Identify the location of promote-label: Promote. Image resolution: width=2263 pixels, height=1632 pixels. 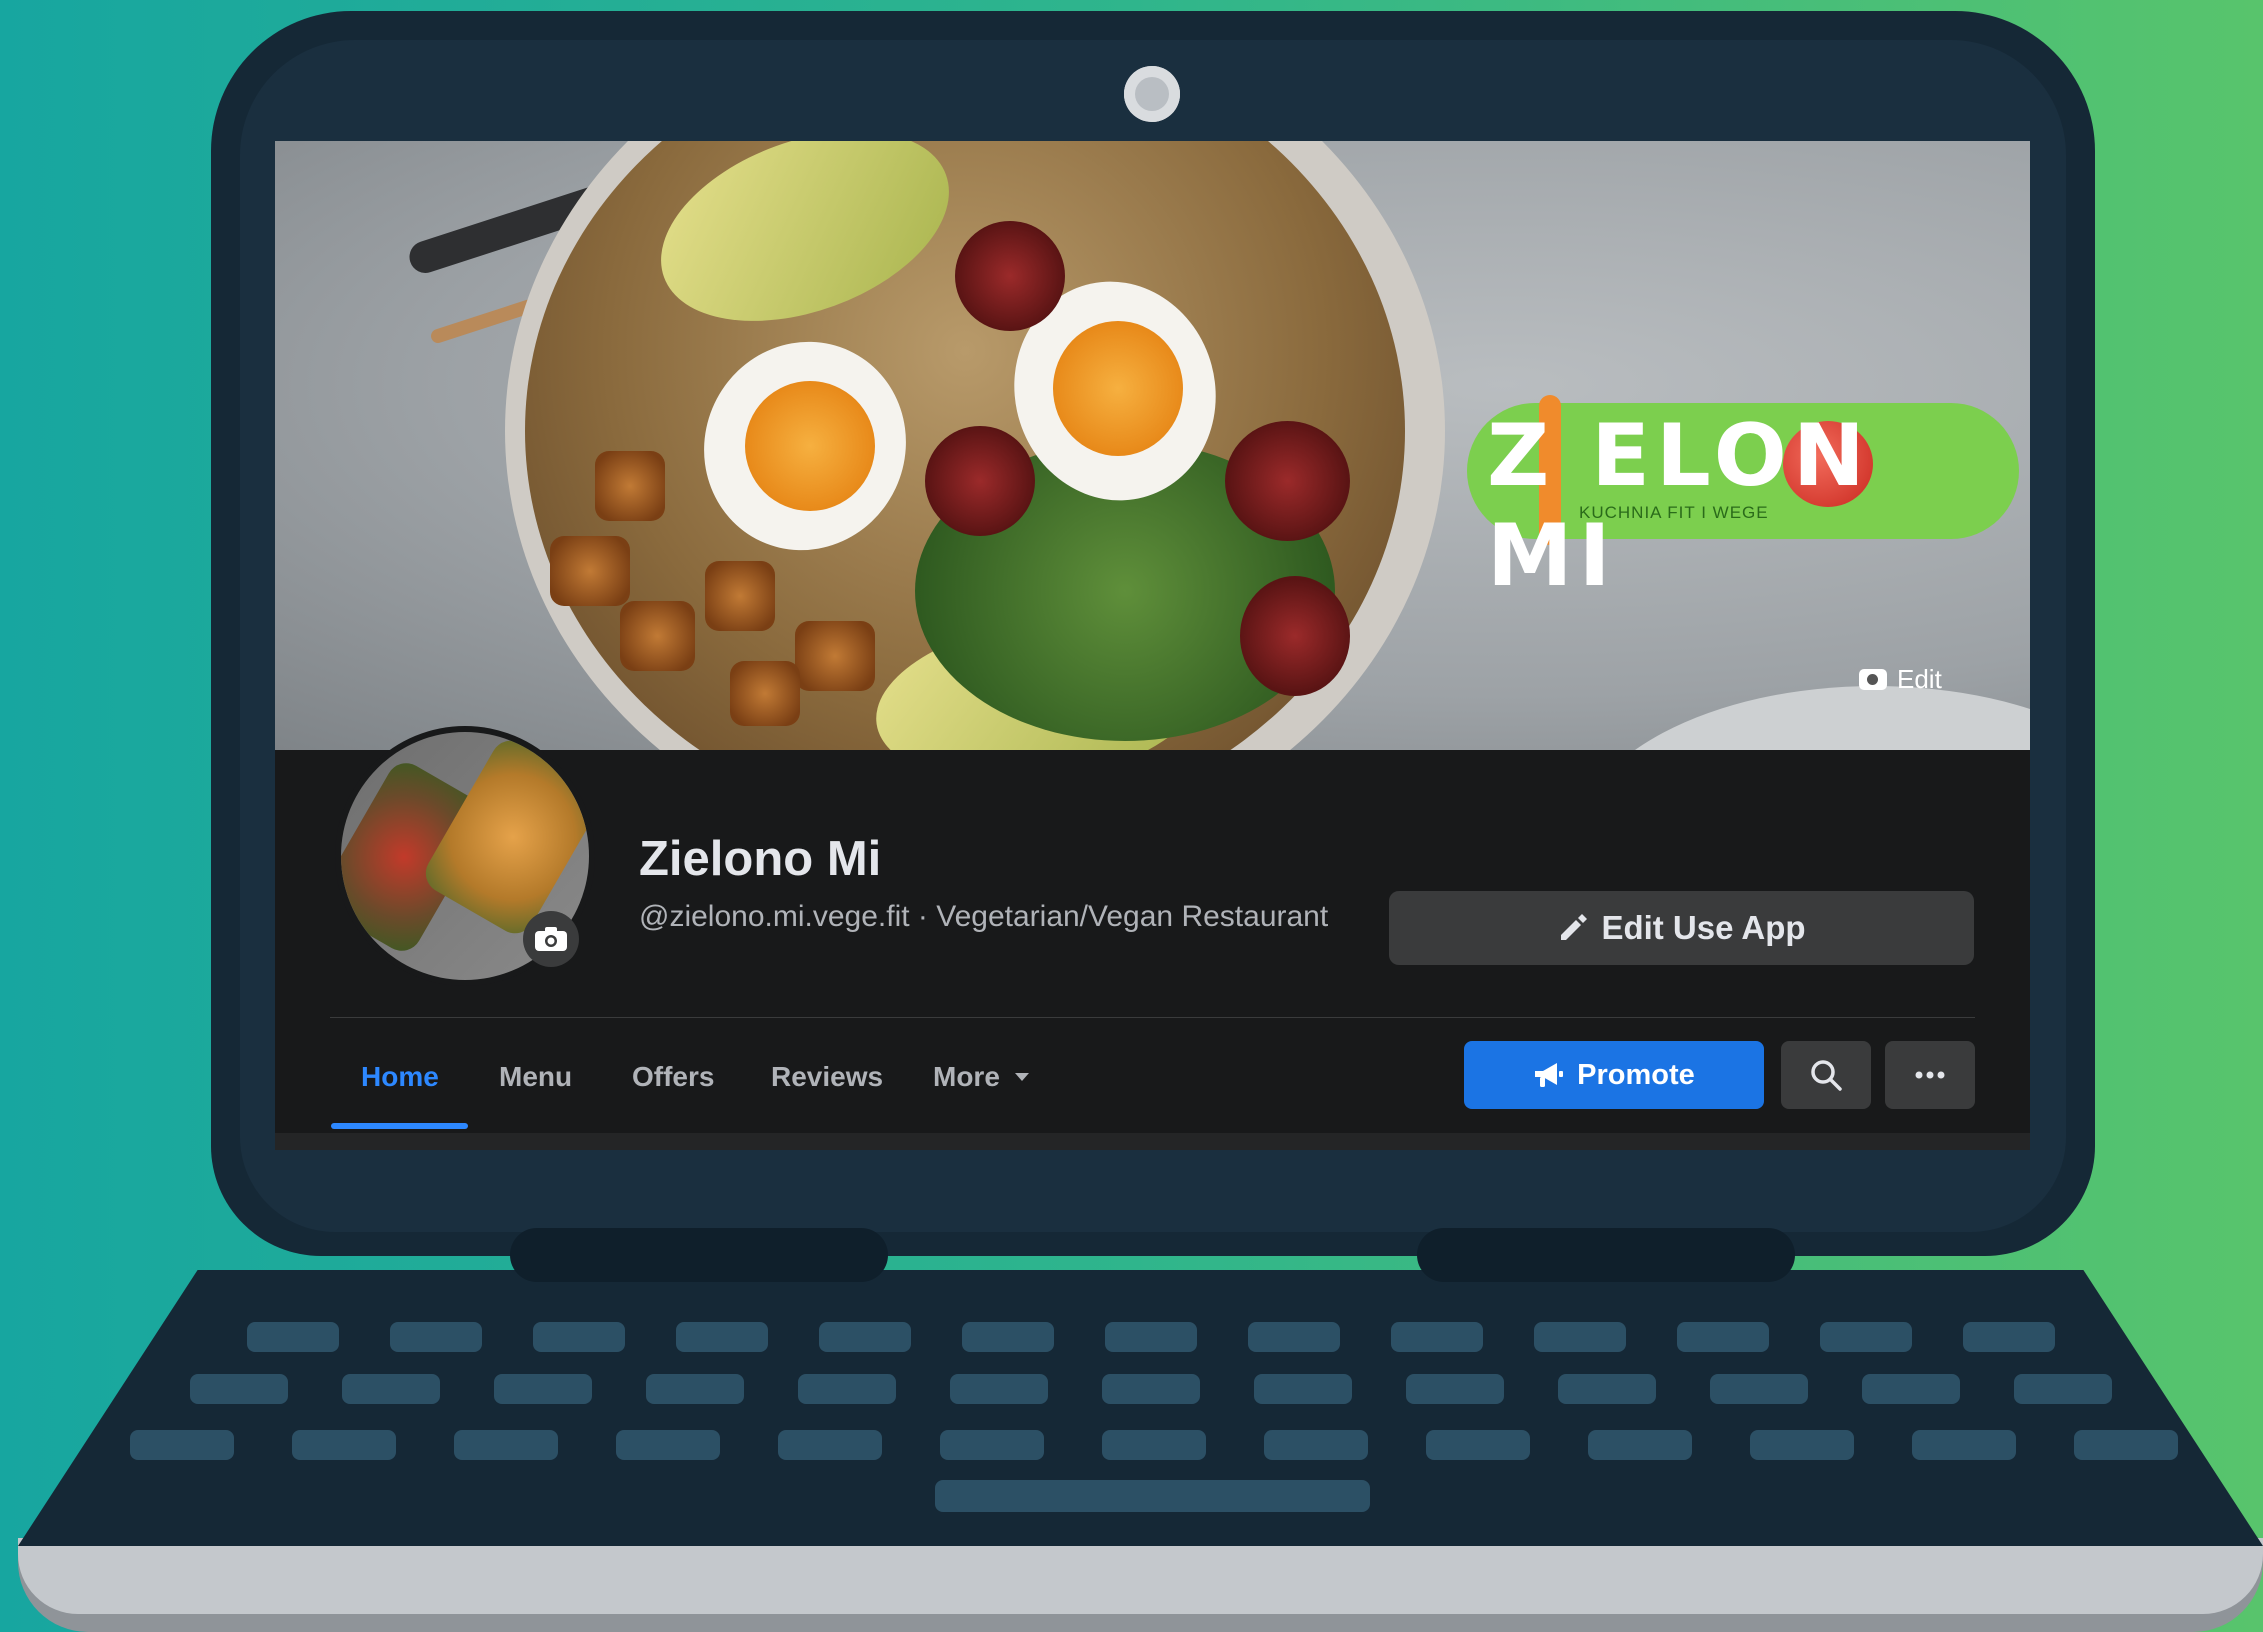
(1636, 1074).